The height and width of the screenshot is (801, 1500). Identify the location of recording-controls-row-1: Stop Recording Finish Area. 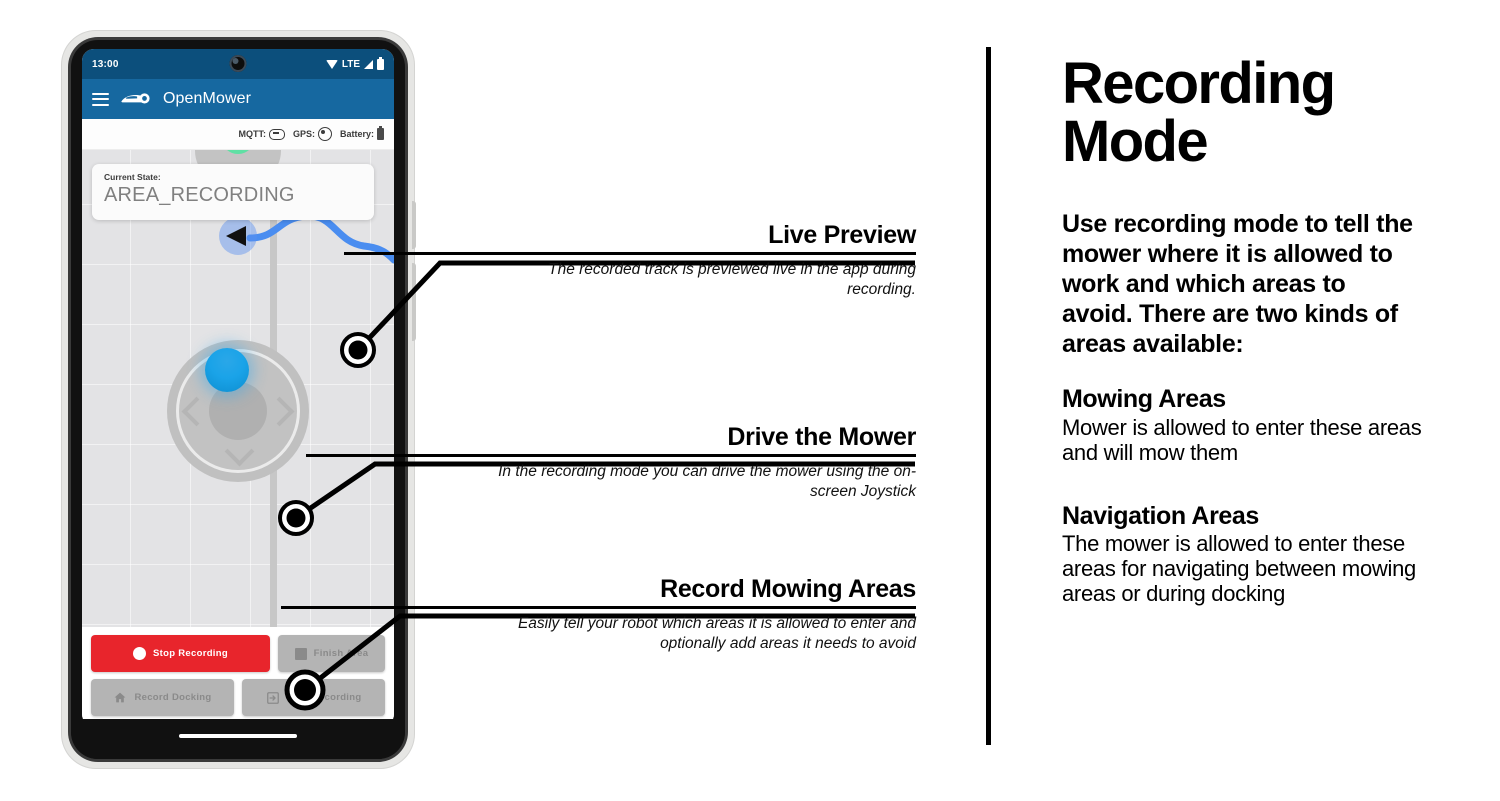
(238, 653).